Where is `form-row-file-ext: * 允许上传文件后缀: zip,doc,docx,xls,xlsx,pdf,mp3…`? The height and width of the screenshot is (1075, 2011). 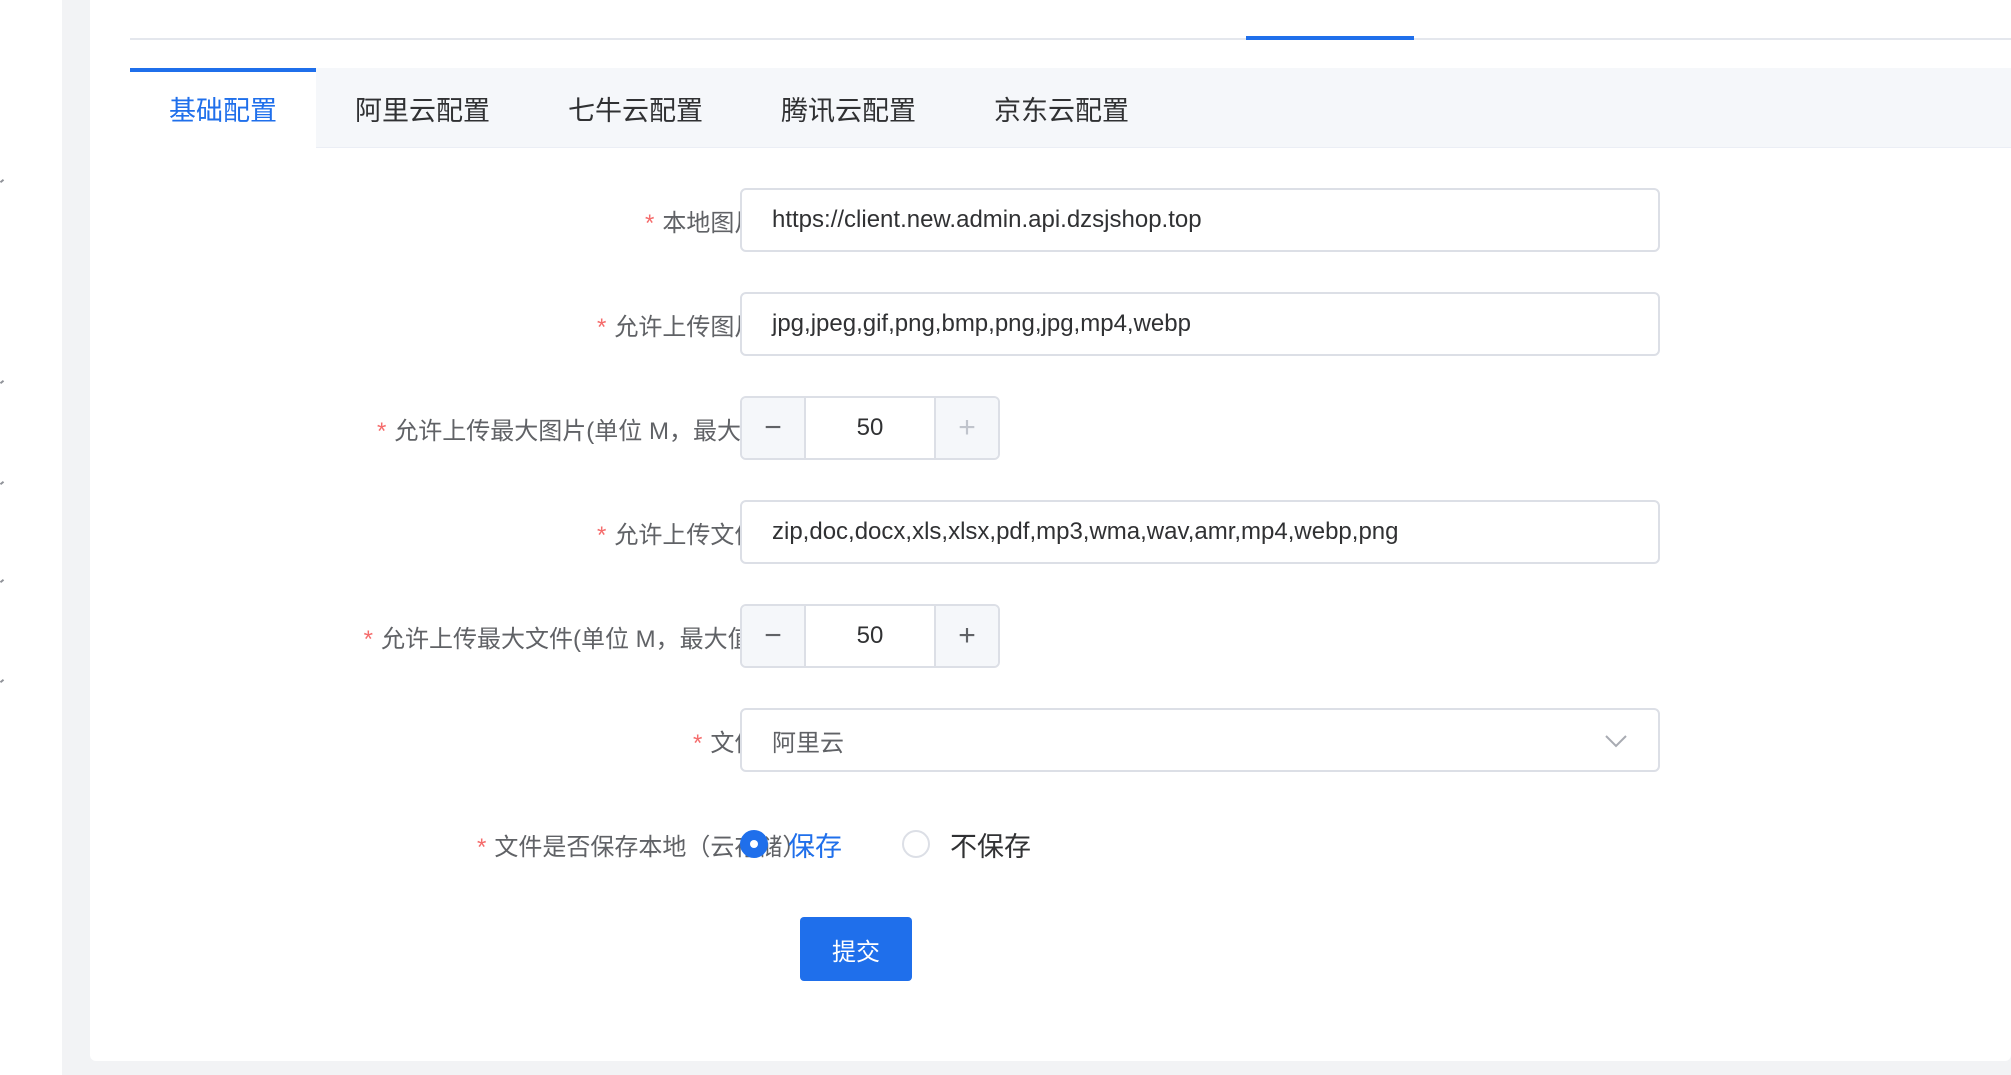 form-row-file-ext: * 允许上传文件后缀: zip,doc,docx,xls,xlsx,pdf,mp3… is located at coordinates (1050, 532).